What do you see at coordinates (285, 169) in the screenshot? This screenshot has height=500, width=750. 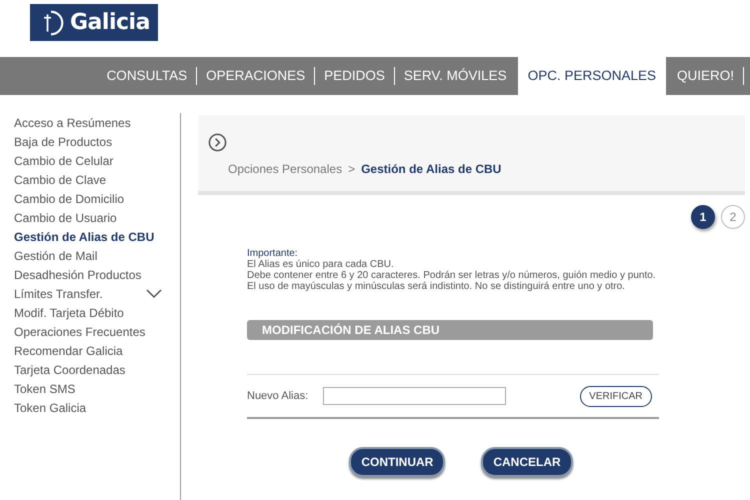 I see `breadcrumb-link: Opciones Personales` at bounding box center [285, 169].